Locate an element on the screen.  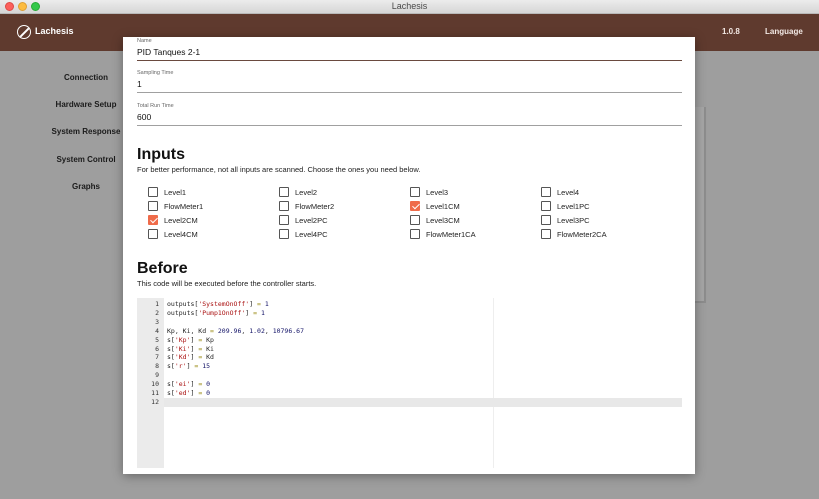
checkbox-label: FlowMeter1CA is located at coordinates (451, 234).